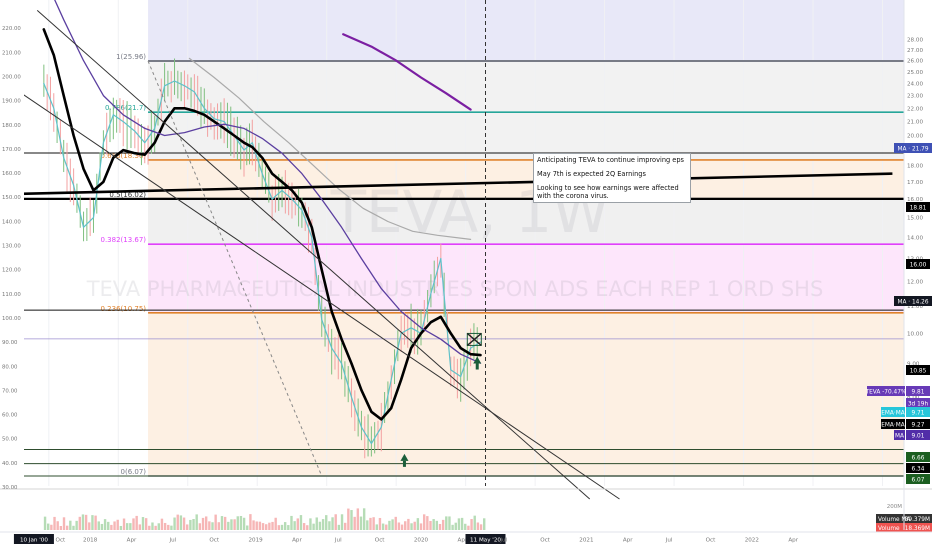 This screenshot has width=932, height=550. I want to click on fib-level-label: 0.786(21.7), so click(125, 108).